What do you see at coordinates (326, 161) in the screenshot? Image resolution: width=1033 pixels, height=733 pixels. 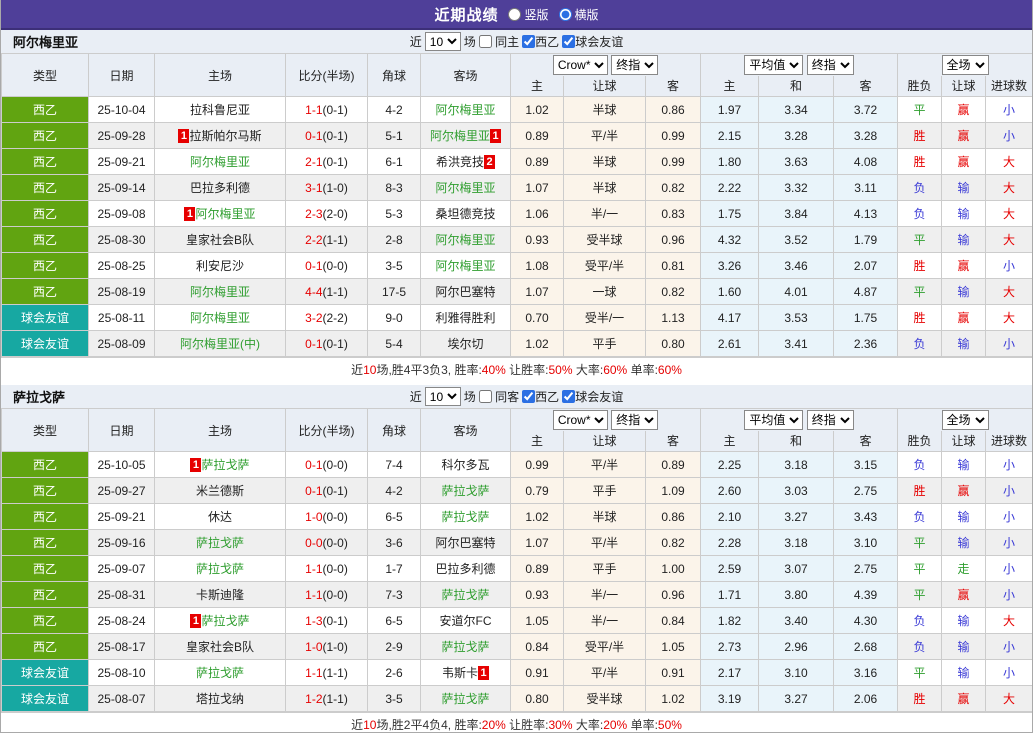 I see `score-cell: 2-1(0-1)` at bounding box center [326, 161].